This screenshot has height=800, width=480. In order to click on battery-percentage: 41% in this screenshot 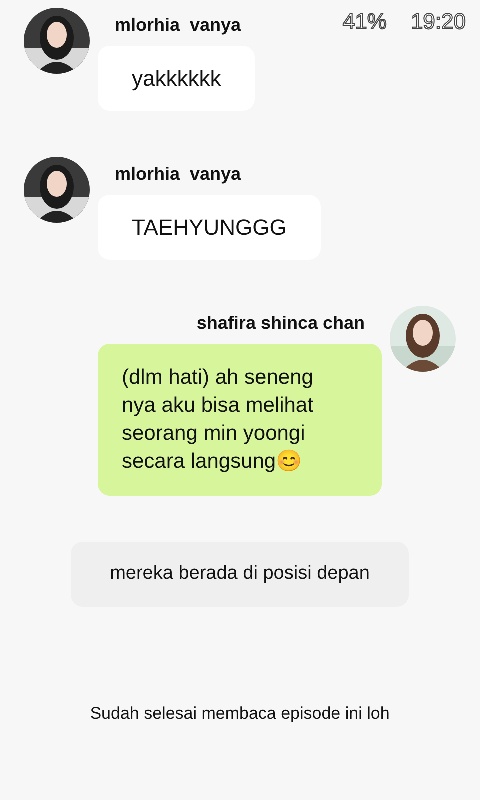, I will do `click(364, 22)`.